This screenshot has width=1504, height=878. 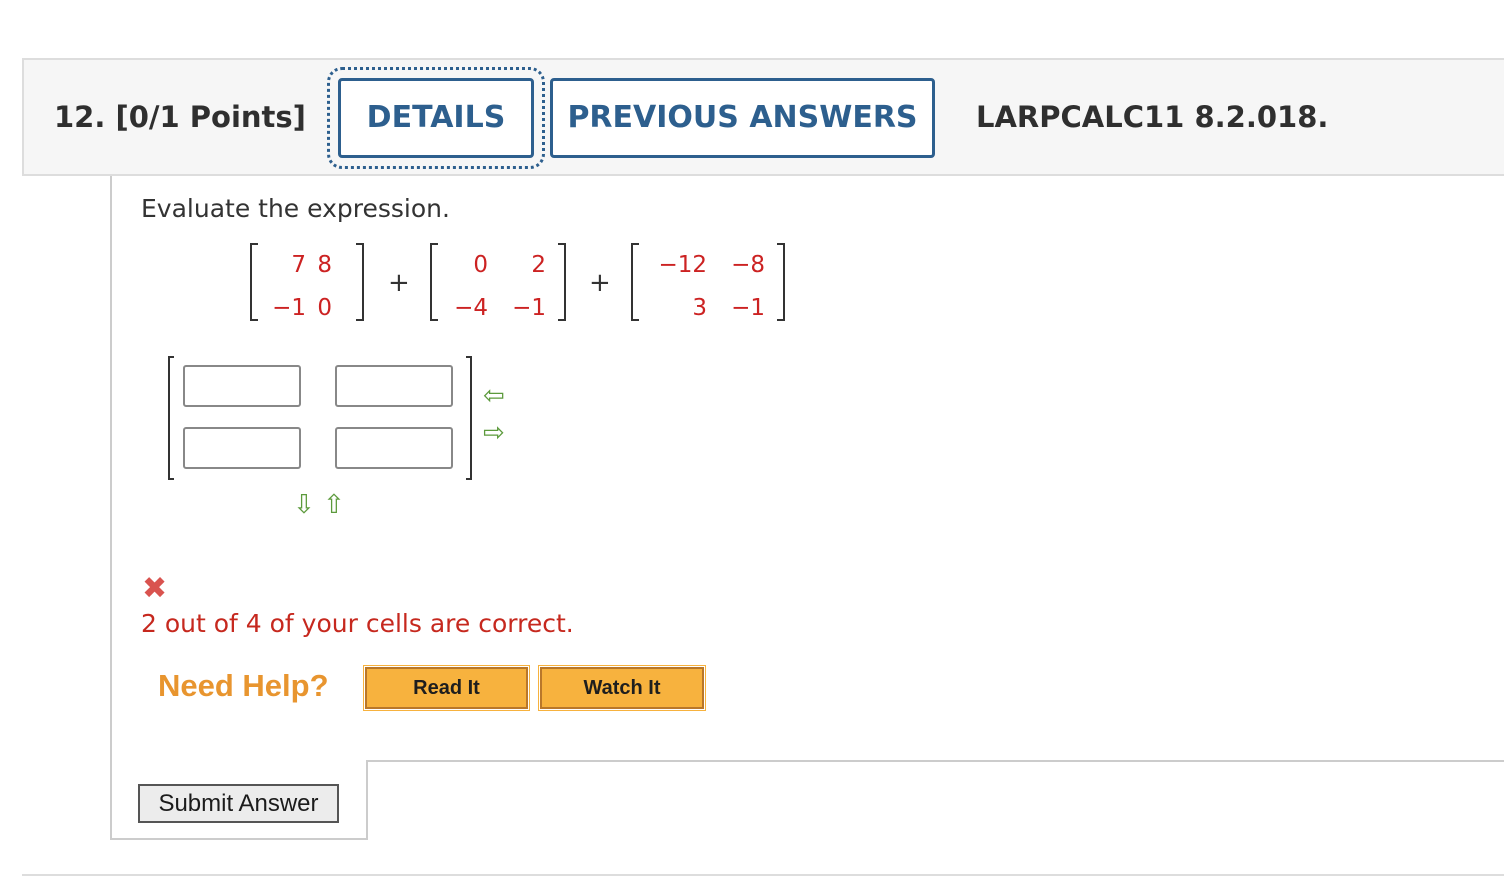 What do you see at coordinates (622, 688) in the screenshot?
I see `watch-it-button: Watch It` at bounding box center [622, 688].